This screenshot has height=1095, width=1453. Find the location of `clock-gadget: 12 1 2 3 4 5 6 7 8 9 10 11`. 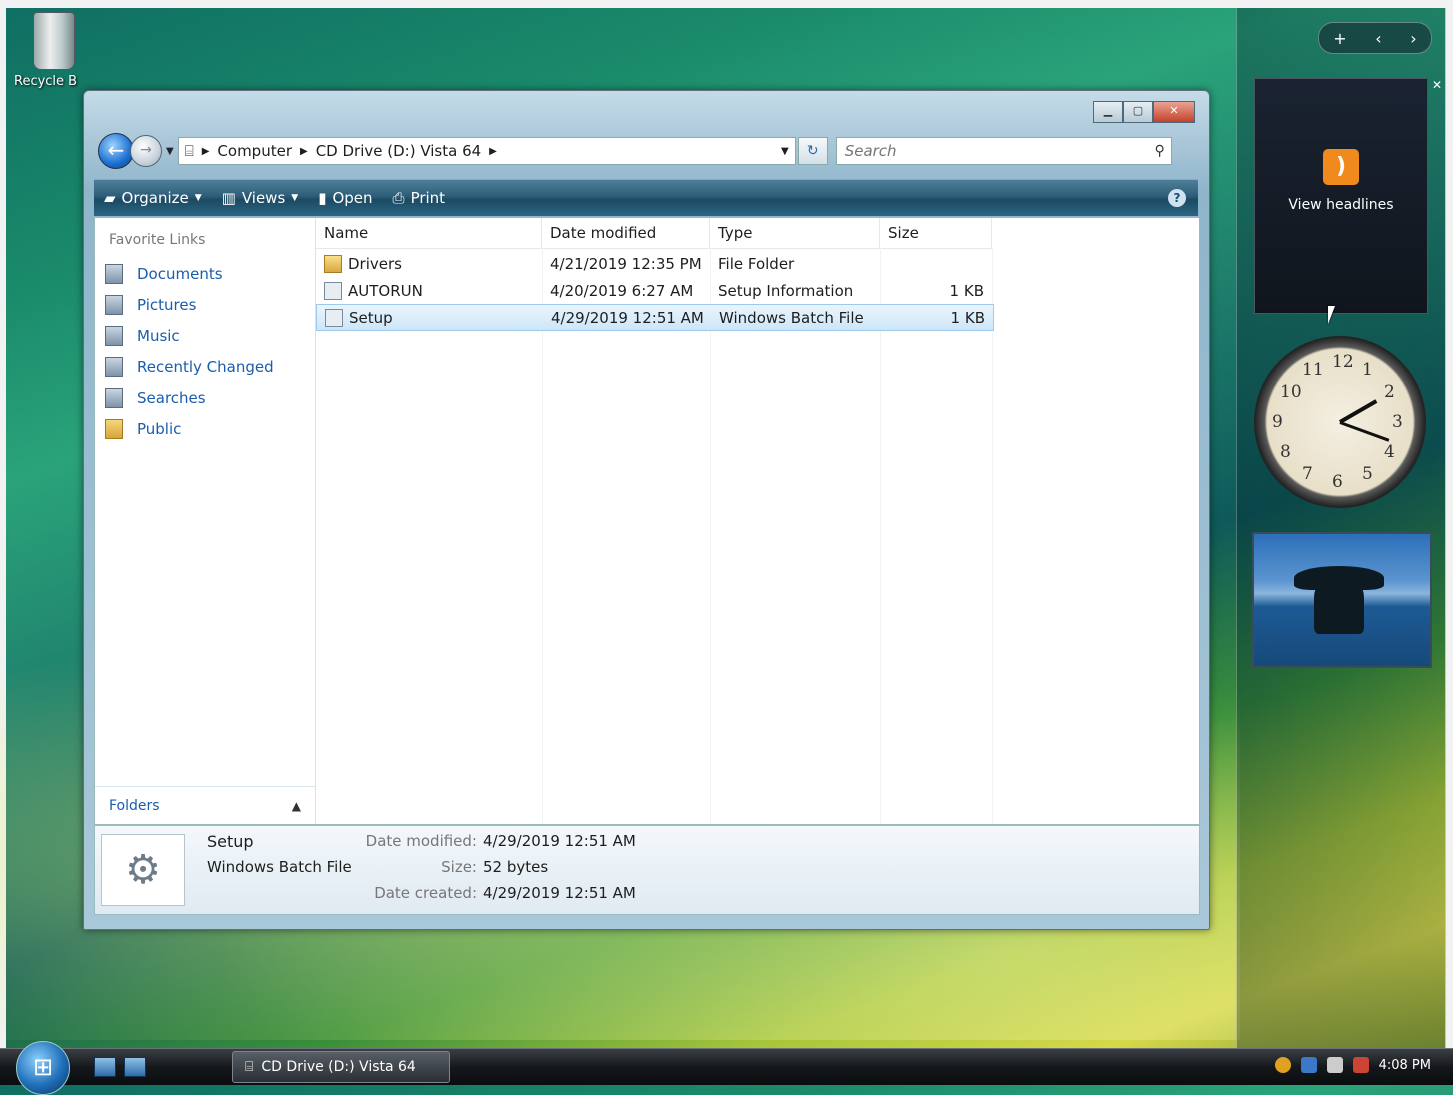

clock-gadget: 12 1 2 3 4 5 6 7 8 9 10 11 is located at coordinates (1340, 422).